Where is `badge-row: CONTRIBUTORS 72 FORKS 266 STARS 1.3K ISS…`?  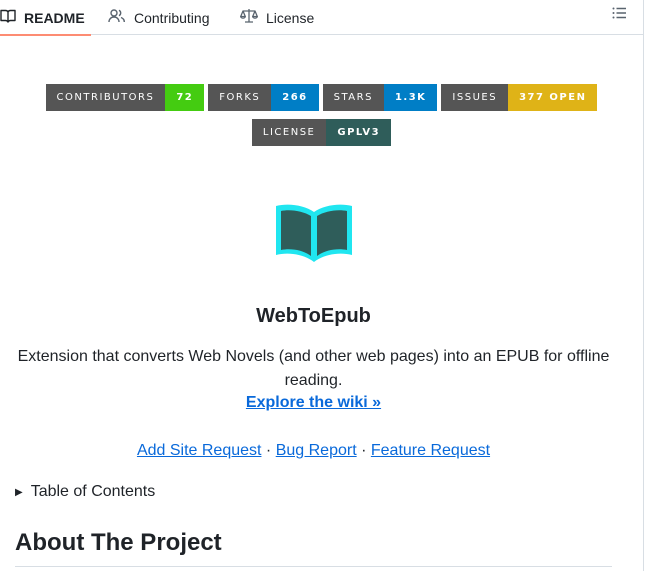 badge-row: CONTRIBUTORS 72 FORKS 266 STARS 1.3K ISS… is located at coordinates (321, 97).